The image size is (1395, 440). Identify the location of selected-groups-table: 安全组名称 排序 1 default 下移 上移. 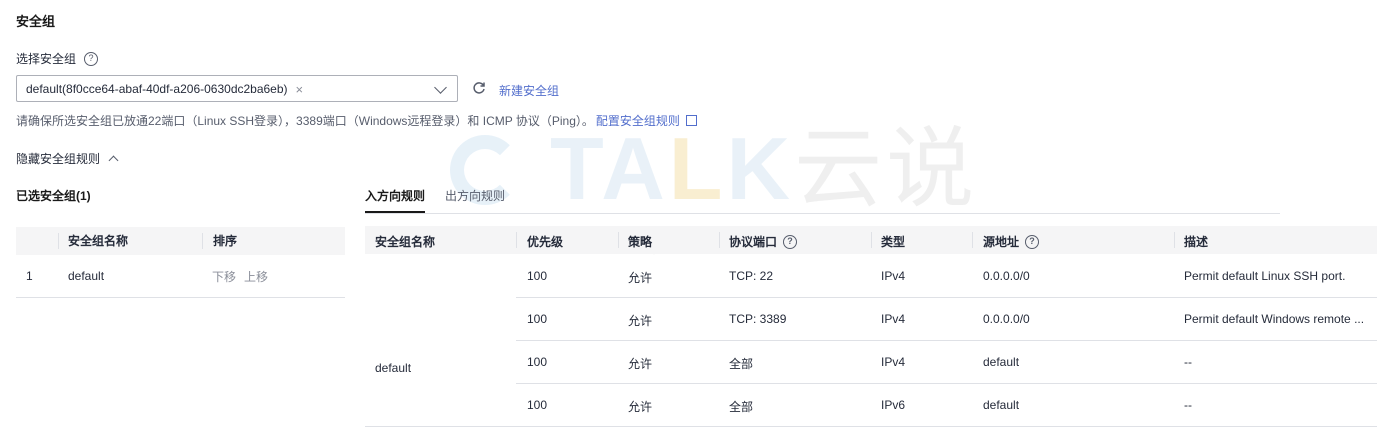
(180, 262).